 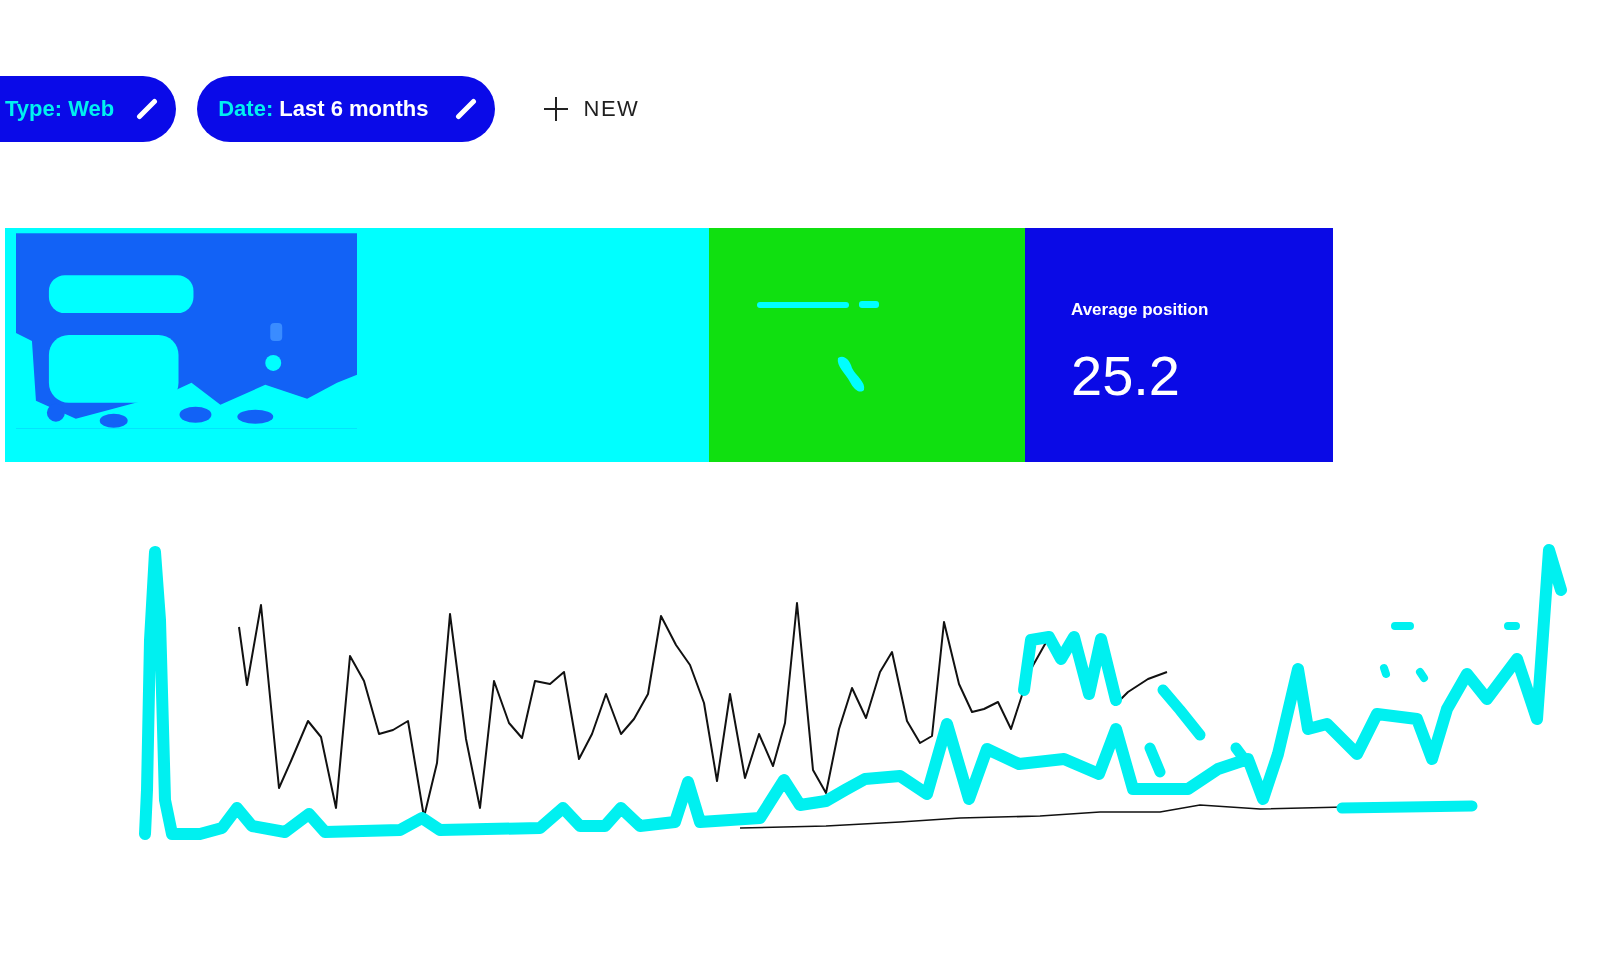 What do you see at coordinates (1125, 376) in the screenshot?
I see `metric-value: 25.2` at bounding box center [1125, 376].